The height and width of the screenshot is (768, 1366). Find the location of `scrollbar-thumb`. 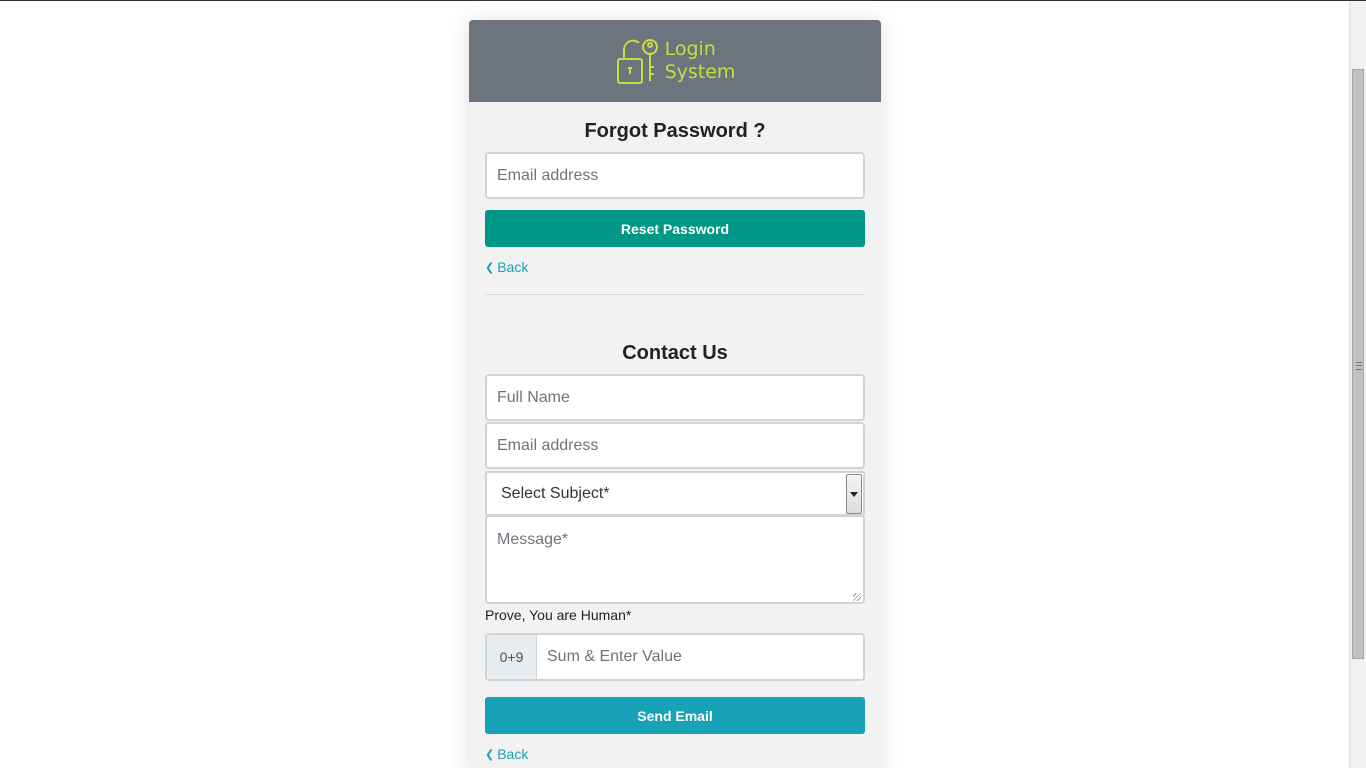

scrollbar-thumb is located at coordinates (1358, 364).